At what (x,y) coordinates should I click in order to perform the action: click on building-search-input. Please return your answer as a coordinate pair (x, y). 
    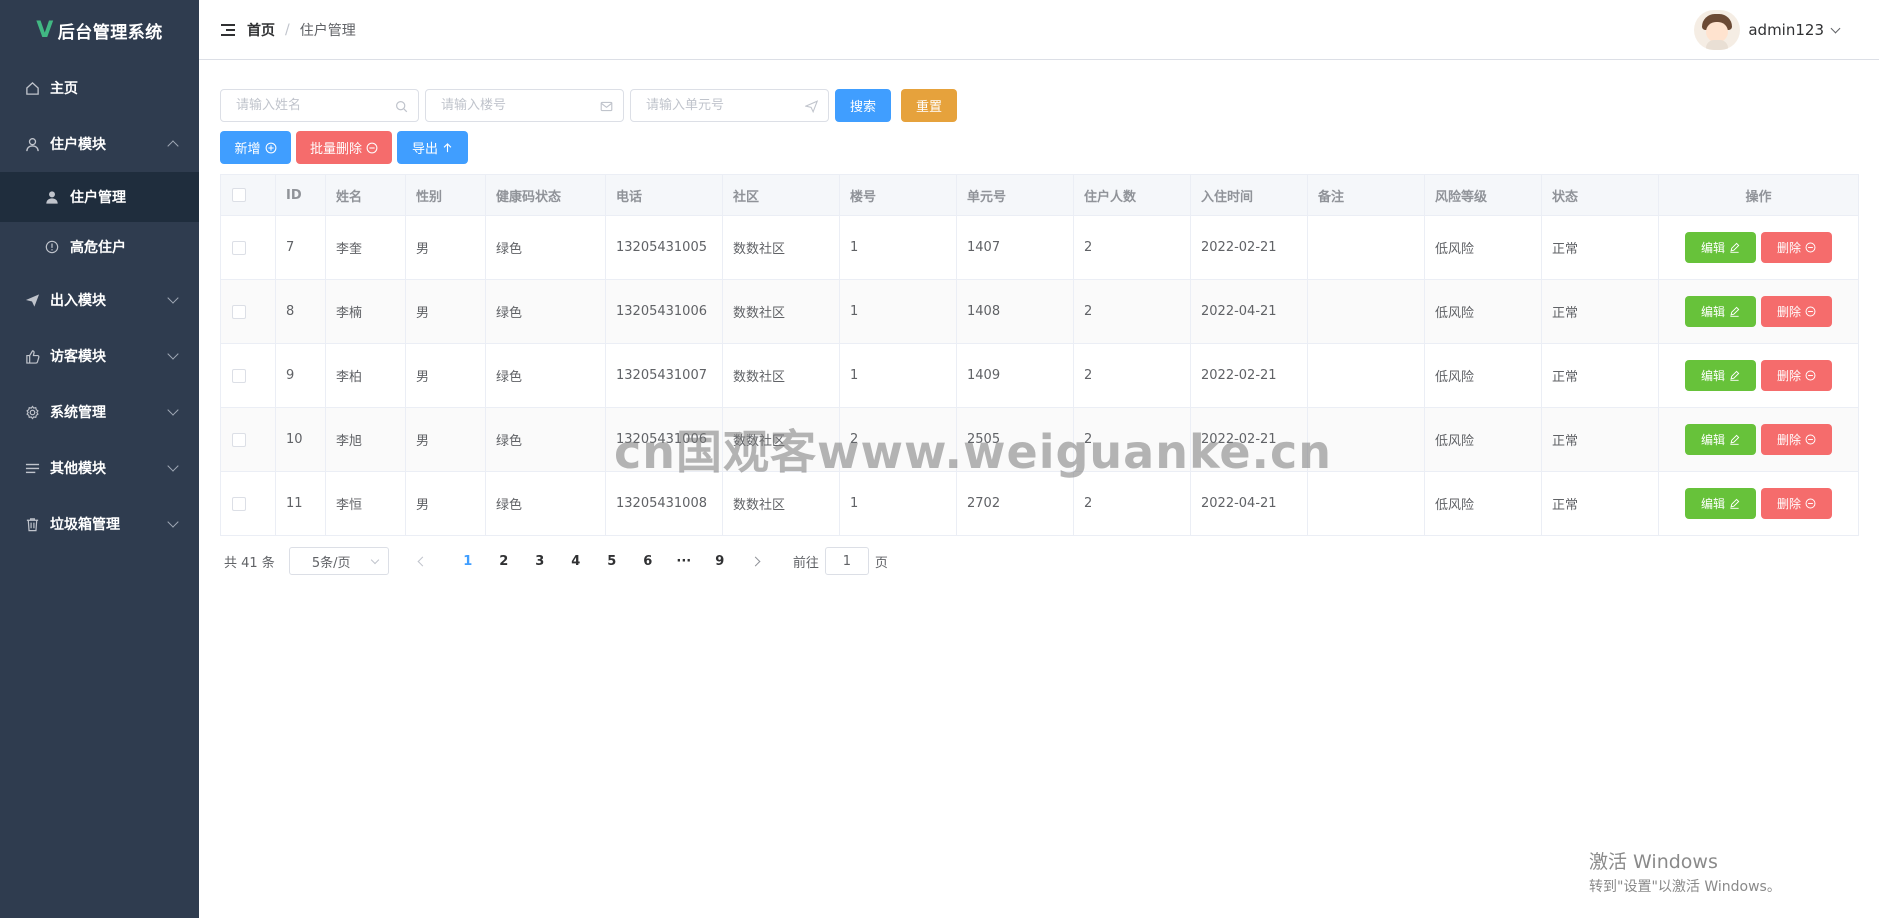
    Looking at the image, I should click on (524, 105).